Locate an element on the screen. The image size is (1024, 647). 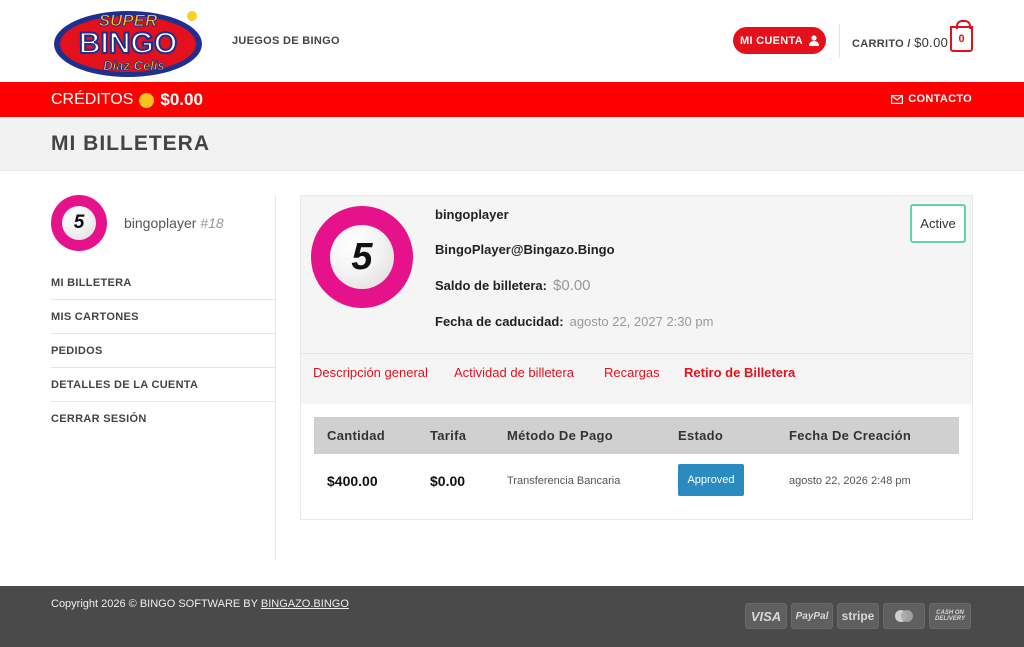
cart-link: CARRITO / $0.00 is located at coordinates (900, 42).